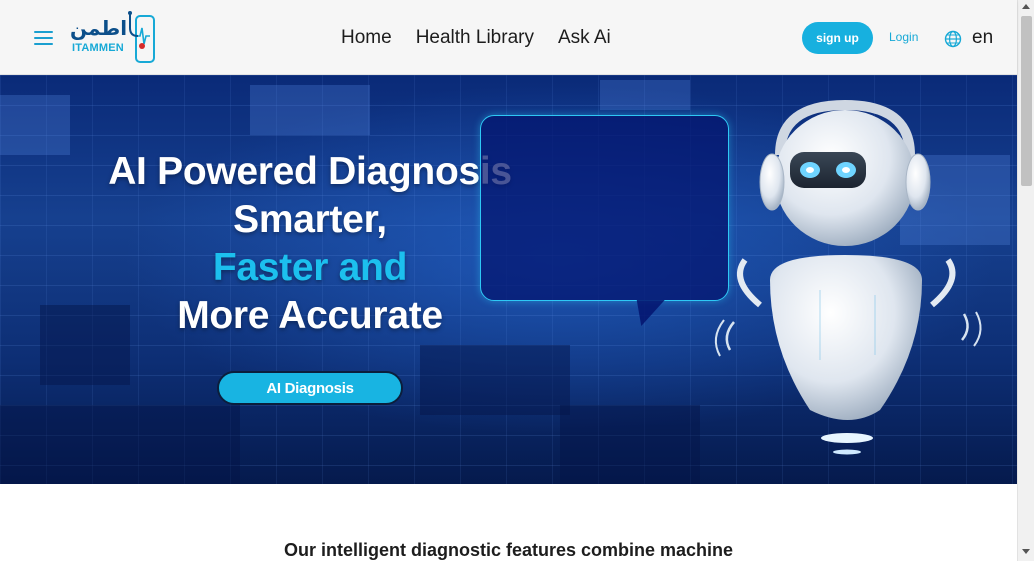 The width and height of the screenshot is (1034, 561). I want to click on logo-latin-text: ITAMMEN, so click(98, 48).